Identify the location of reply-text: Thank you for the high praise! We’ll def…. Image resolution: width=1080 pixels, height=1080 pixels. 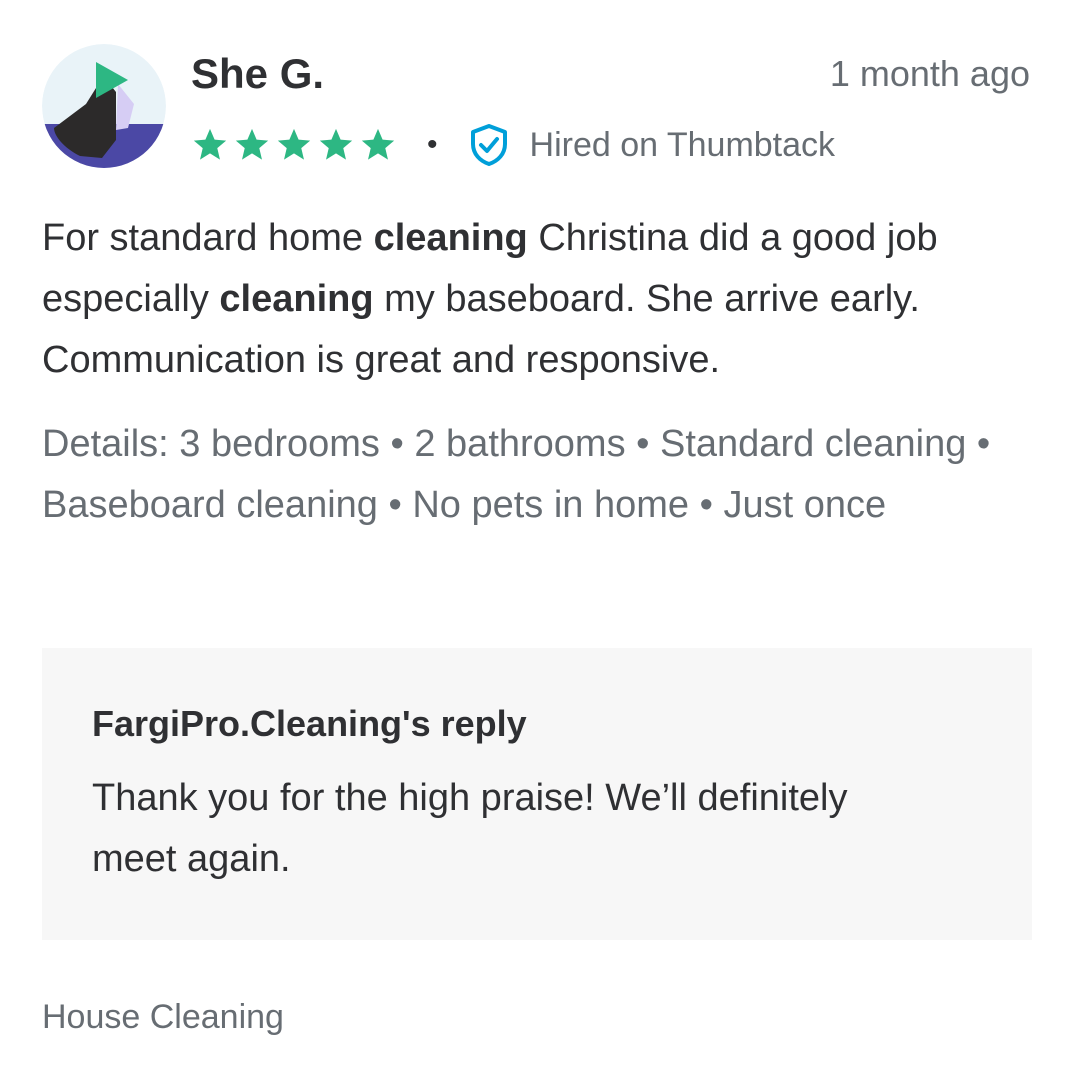
(470, 828).